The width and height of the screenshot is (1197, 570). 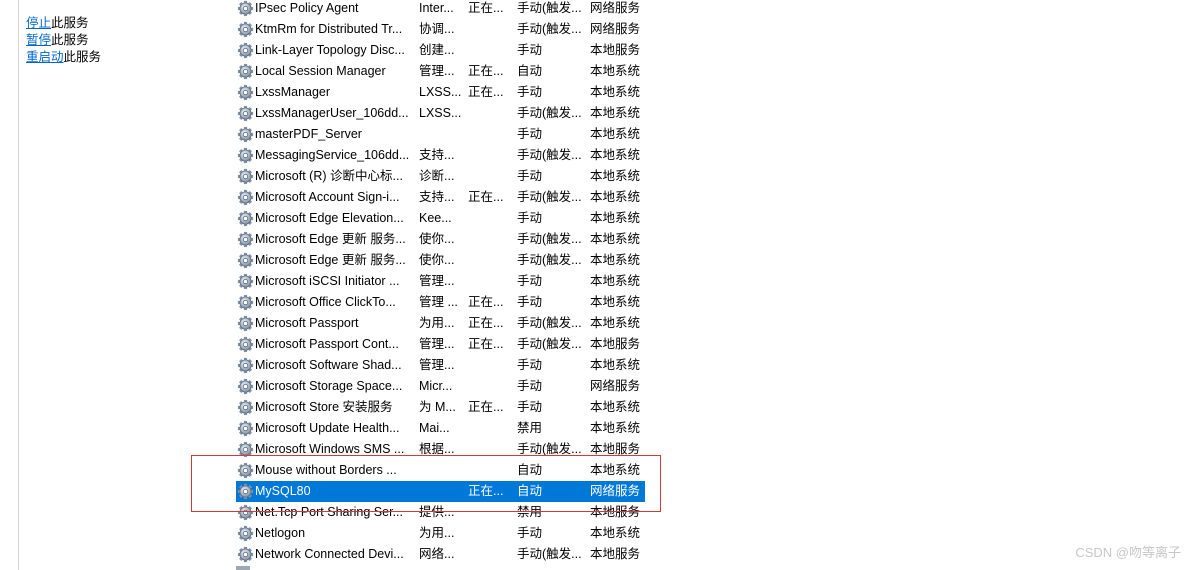 I want to click on service-row: Netlogon 为用... 手动 本地系统, so click(x=446, y=533).